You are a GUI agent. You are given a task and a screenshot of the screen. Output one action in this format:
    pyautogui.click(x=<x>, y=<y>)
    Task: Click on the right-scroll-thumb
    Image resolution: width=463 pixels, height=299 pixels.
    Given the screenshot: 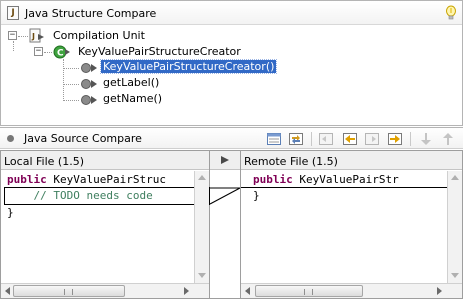 What is the action you would take?
    pyautogui.click(x=309, y=291)
    